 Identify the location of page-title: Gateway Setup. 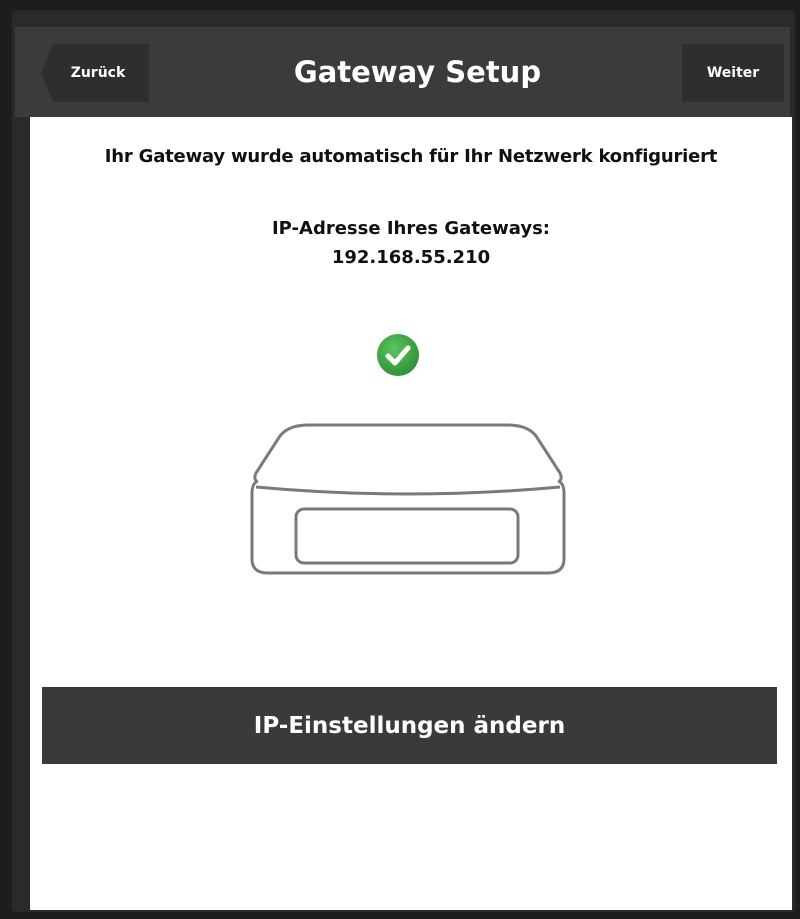
(417, 72).